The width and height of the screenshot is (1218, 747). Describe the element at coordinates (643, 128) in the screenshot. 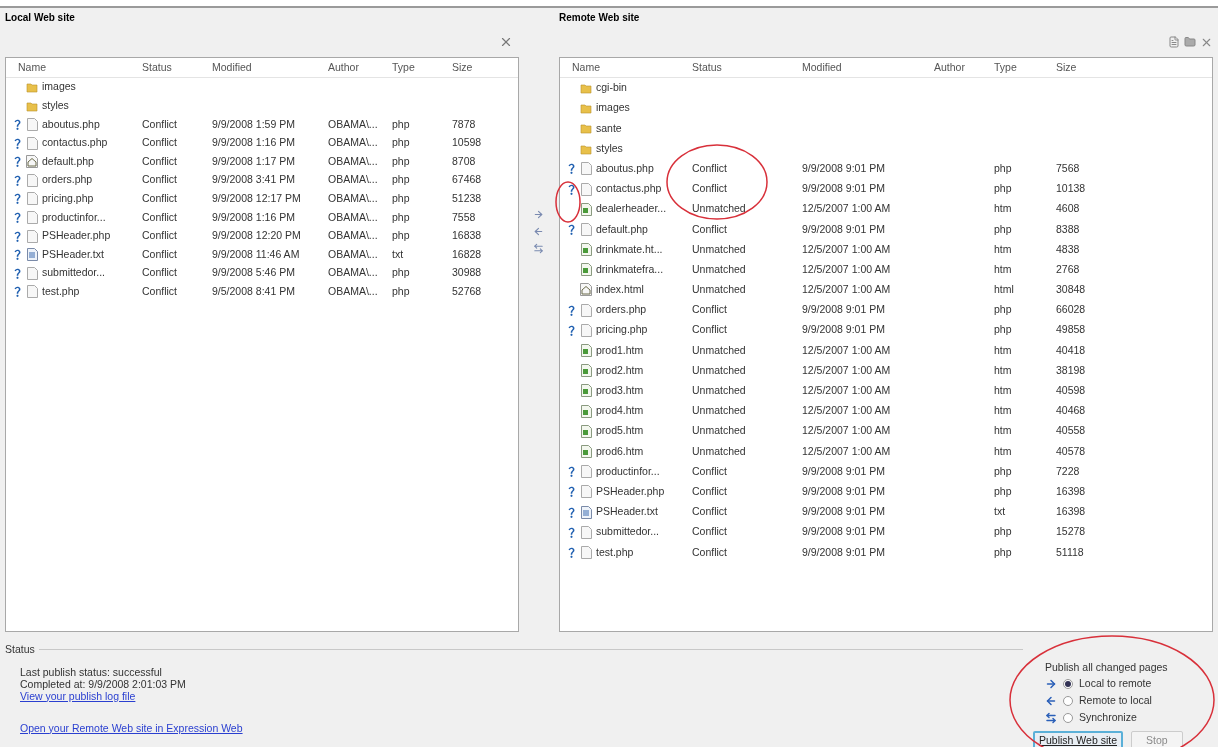

I see `file-name: sante` at that location.